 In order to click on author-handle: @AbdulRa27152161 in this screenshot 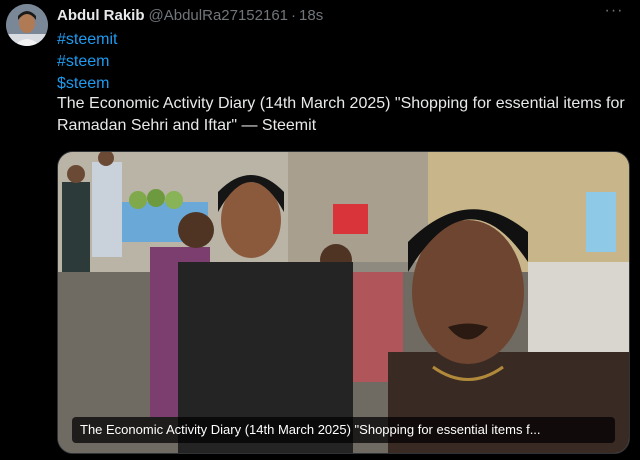, I will do `click(219, 15)`.